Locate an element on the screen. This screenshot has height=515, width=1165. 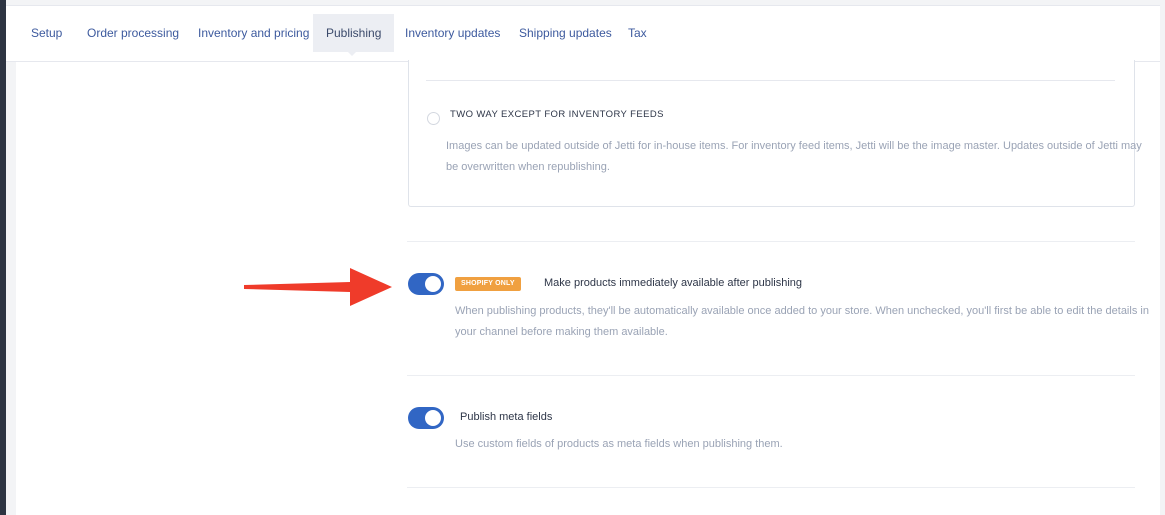
left-sidebar-edge is located at coordinates (3, 257).